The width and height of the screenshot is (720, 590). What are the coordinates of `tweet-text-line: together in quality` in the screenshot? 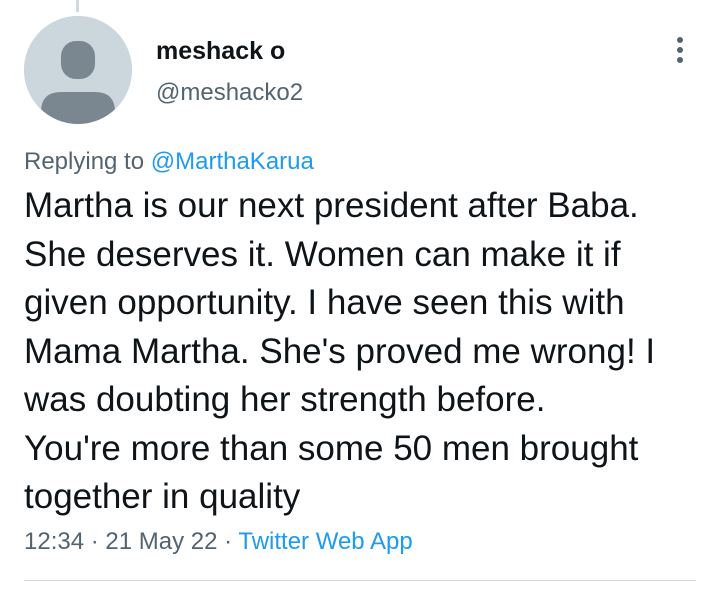 It's located at (162, 496).